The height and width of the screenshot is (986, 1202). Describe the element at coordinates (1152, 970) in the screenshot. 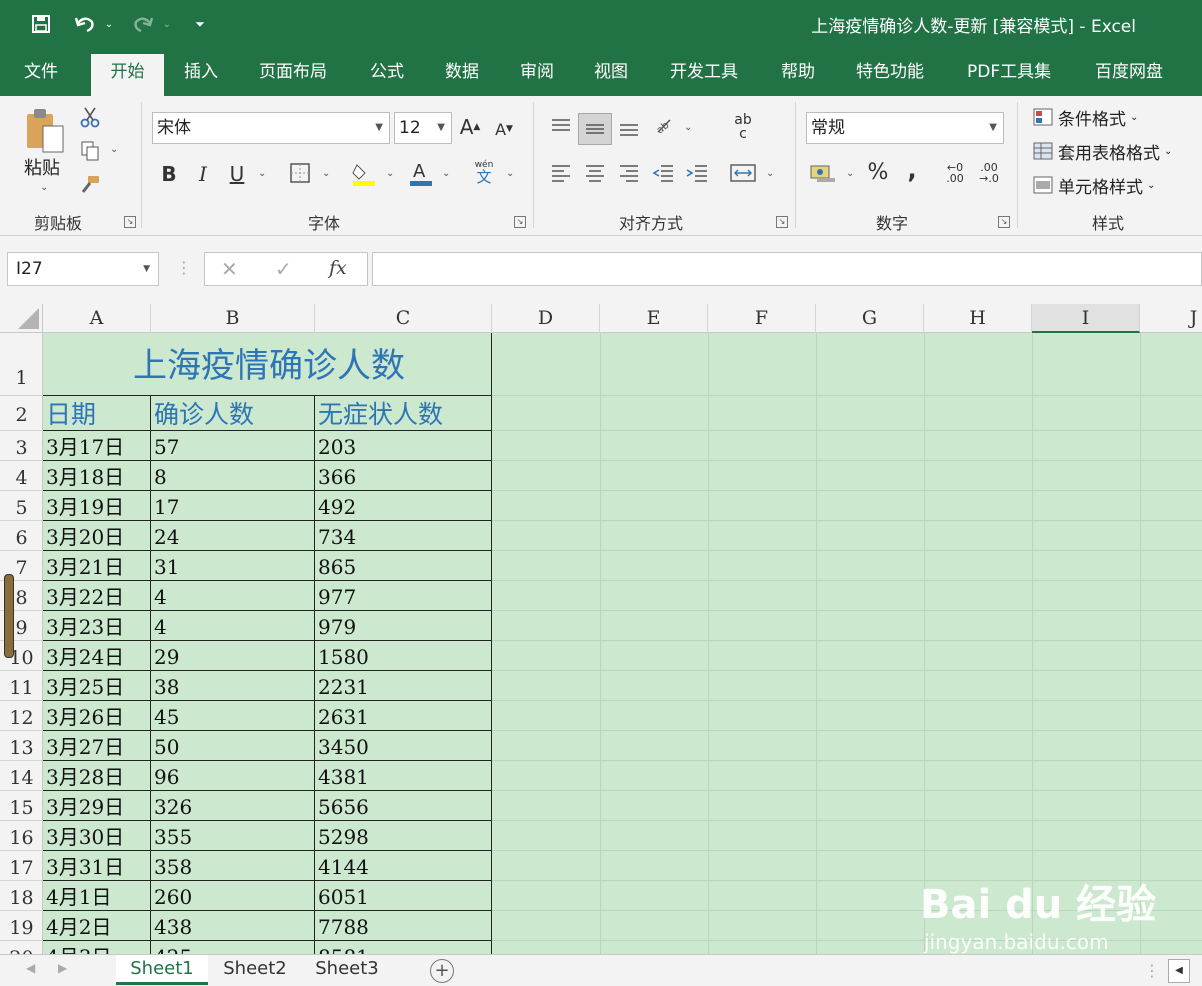

I see `tab-splitter-icon: ⋮` at that location.